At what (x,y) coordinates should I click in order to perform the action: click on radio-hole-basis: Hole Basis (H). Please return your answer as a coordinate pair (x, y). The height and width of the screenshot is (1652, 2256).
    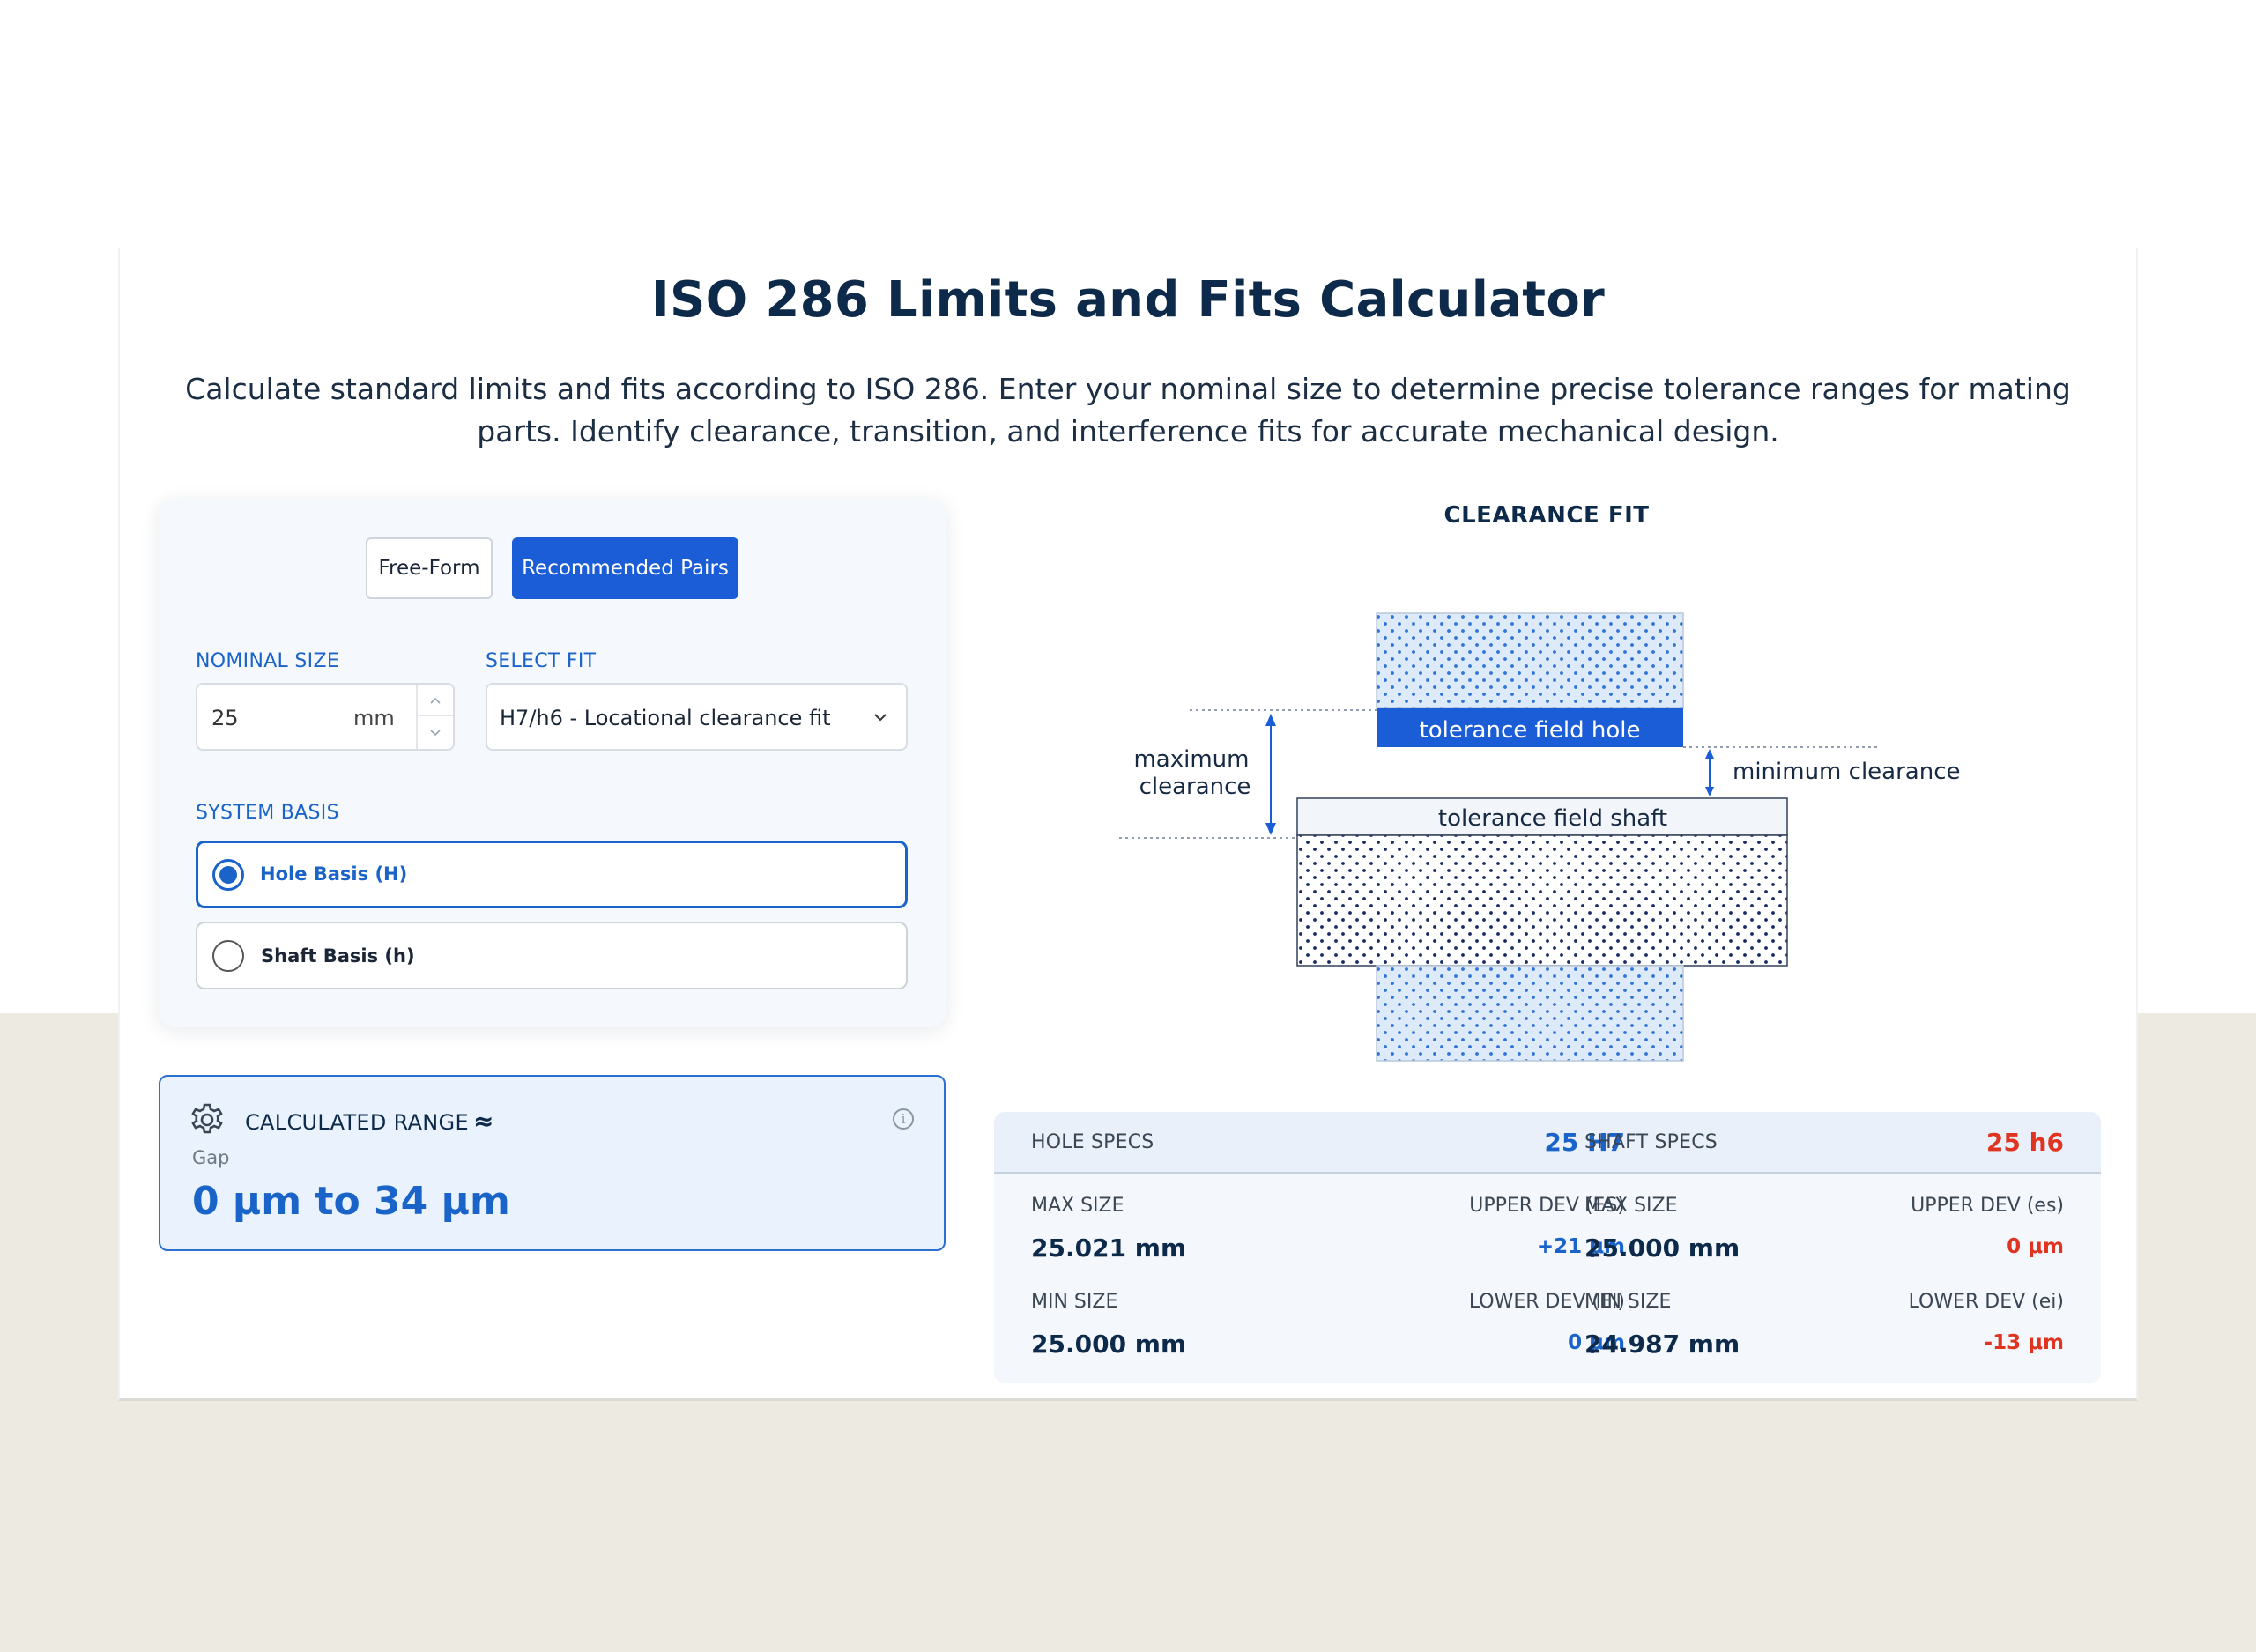
    Looking at the image, I should click on (552, 874).